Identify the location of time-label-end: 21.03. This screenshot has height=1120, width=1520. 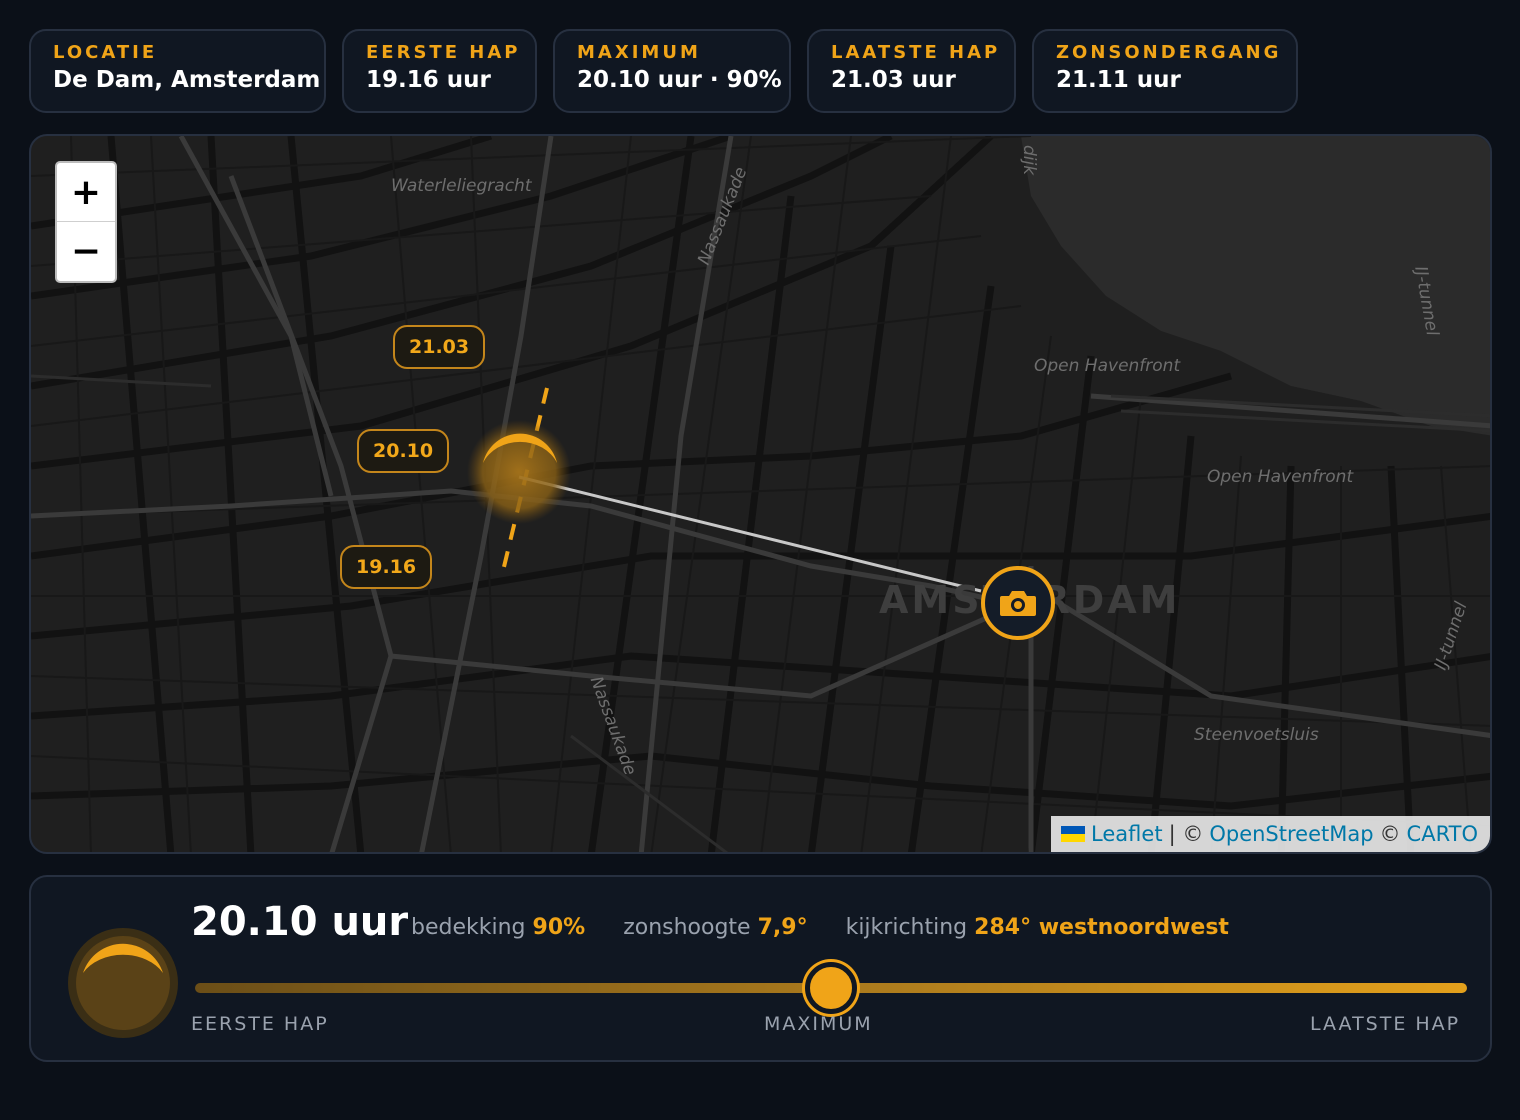
(439, 347).